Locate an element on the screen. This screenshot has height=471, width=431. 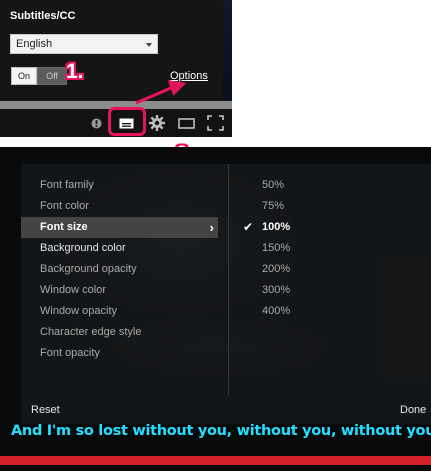
menu-item-character-edge-style: Character edge style is located at coordinates (119, 332).